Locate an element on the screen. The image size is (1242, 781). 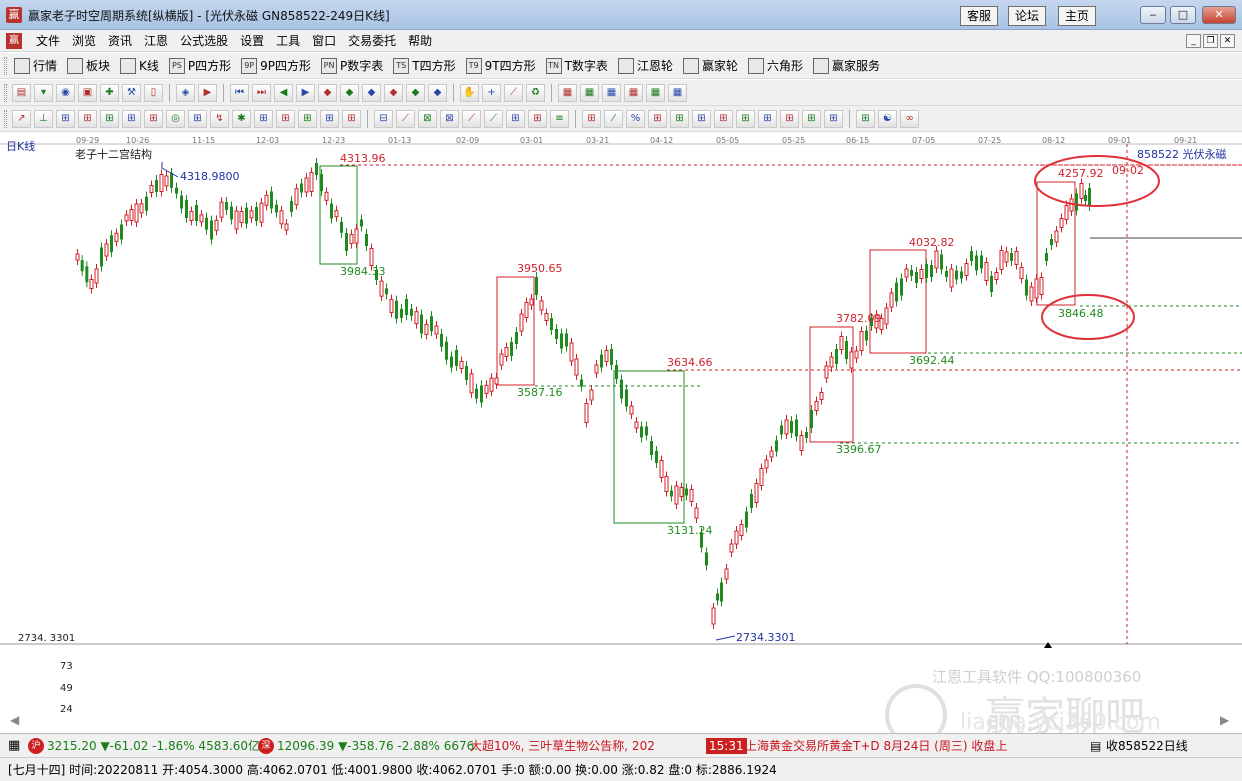
toolbar-button: 9P 9P四方形 is located at coordinates (276, 66).